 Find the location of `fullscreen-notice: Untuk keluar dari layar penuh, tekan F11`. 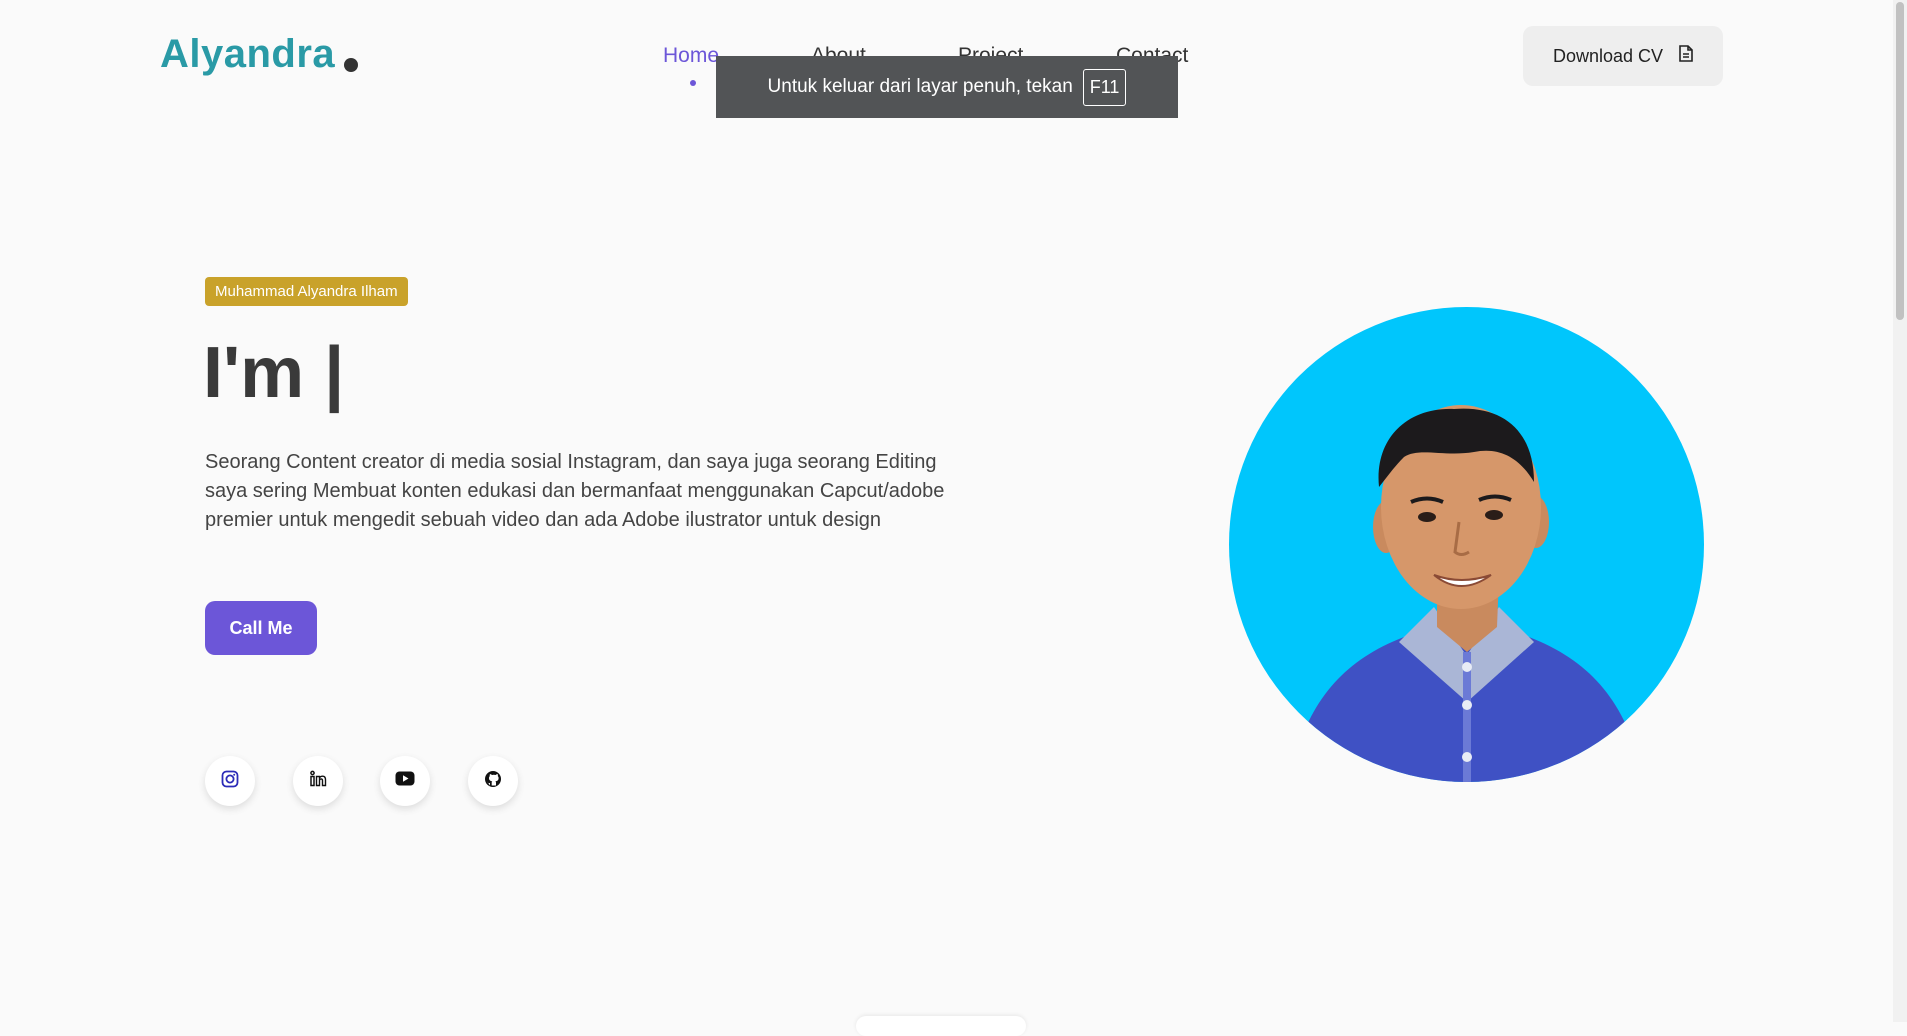

fullscreen-notice: Untuk keluar dari layar penuh, tekan F11 is located at coordinates (947, 87).